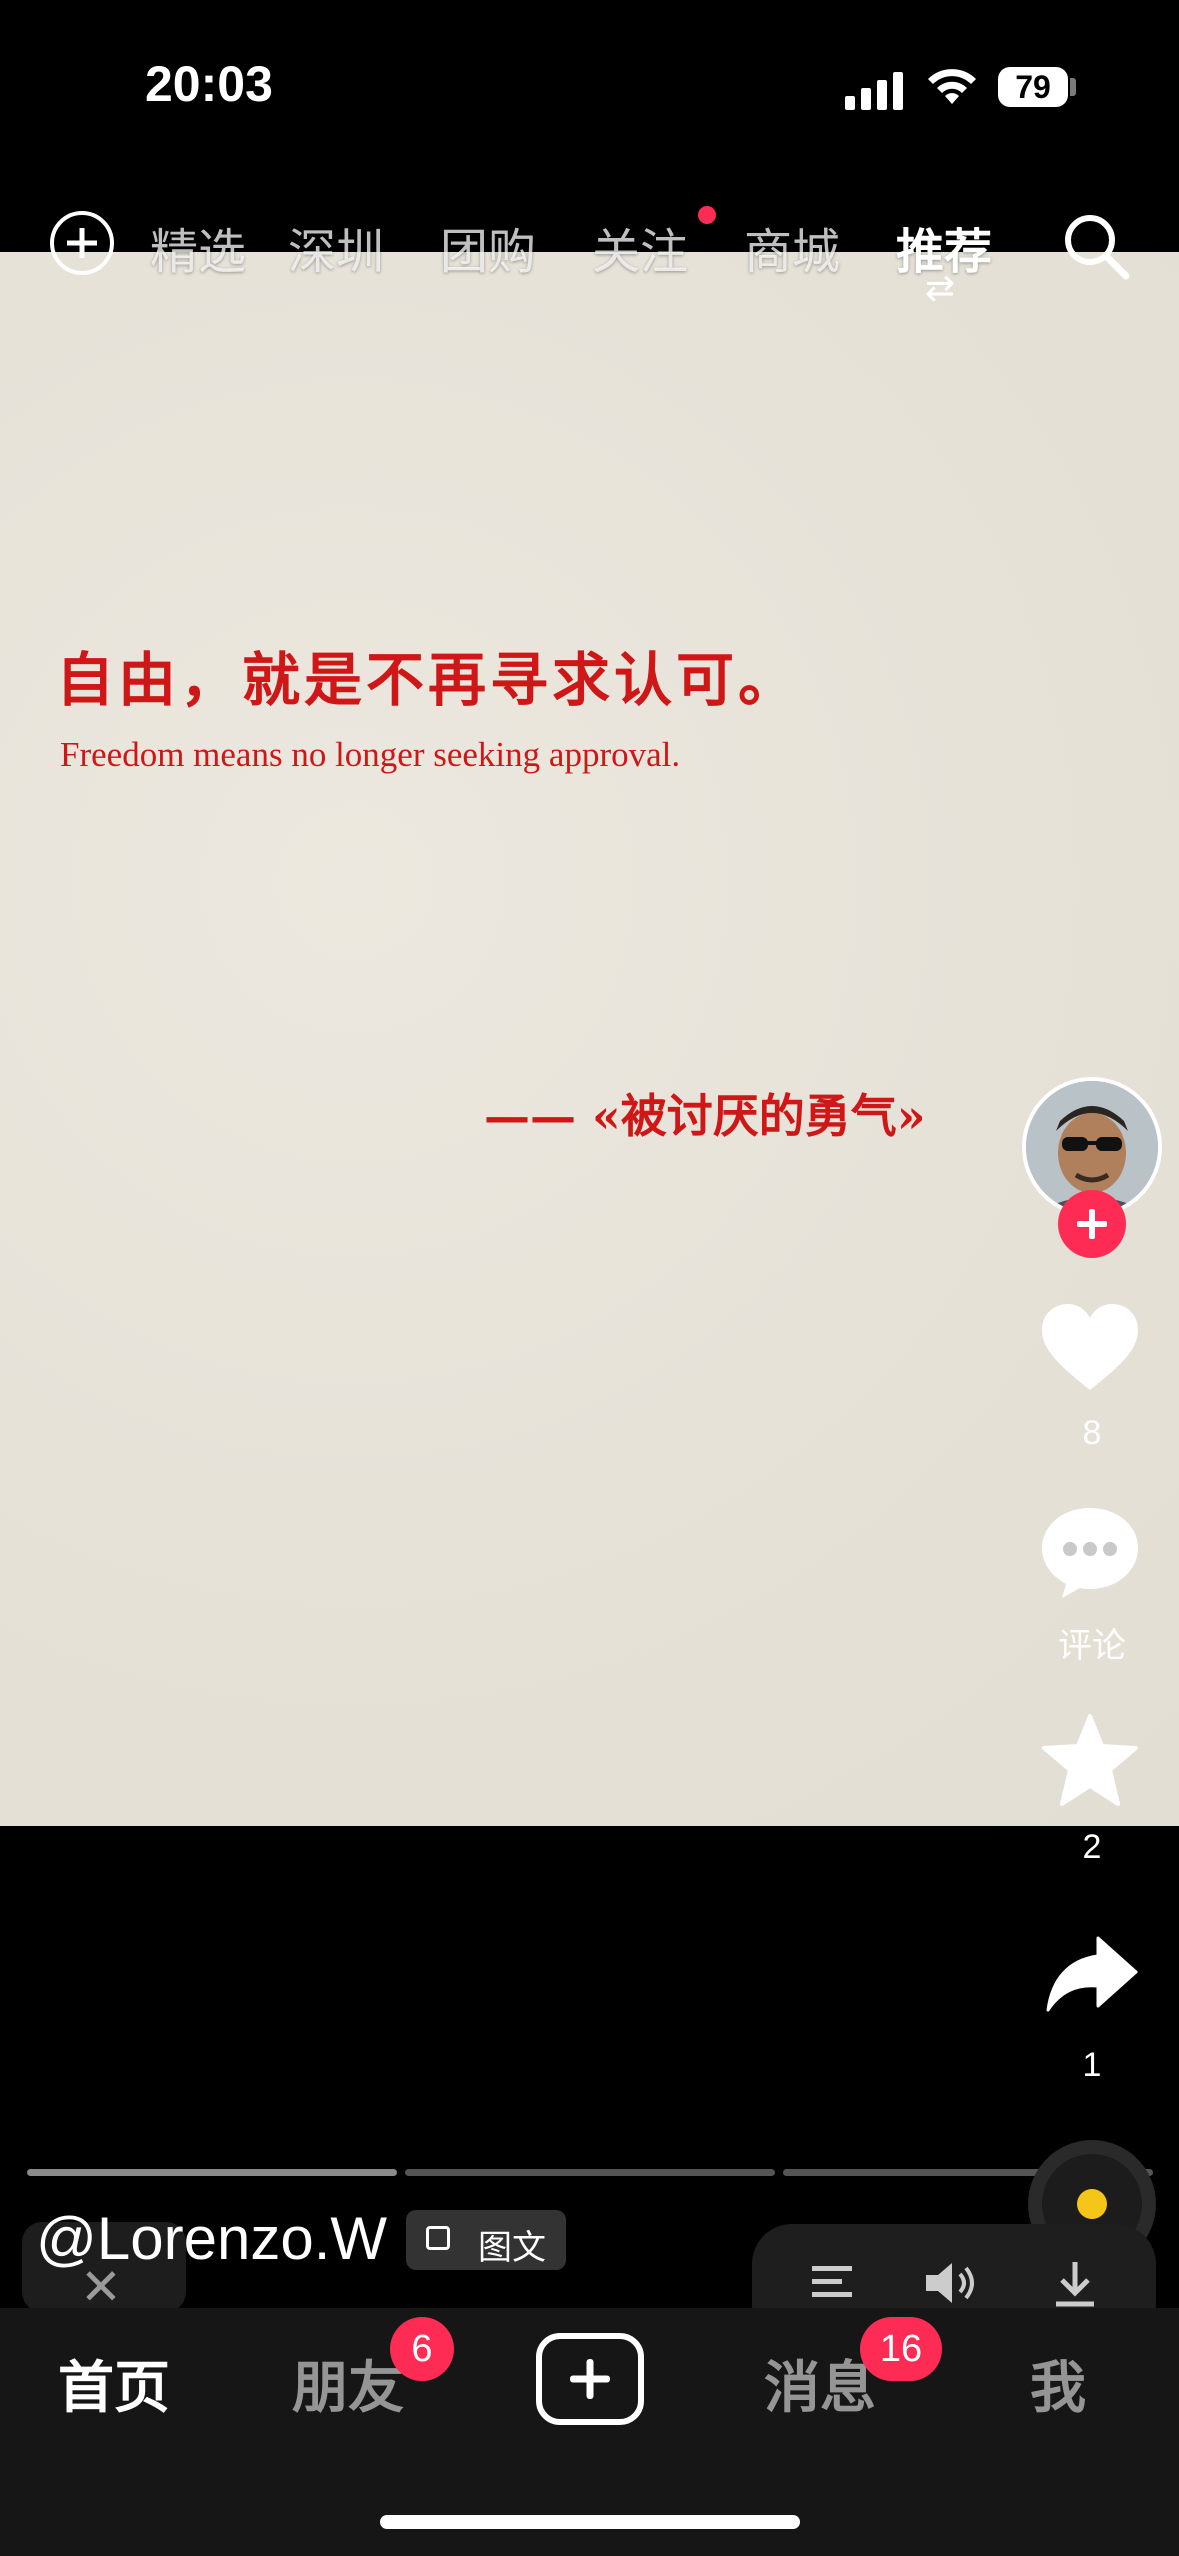  What do you see at coordinates (1075, 2283) in the screenshot?
I see `download-icon` at bounding box center [1075, 2283].